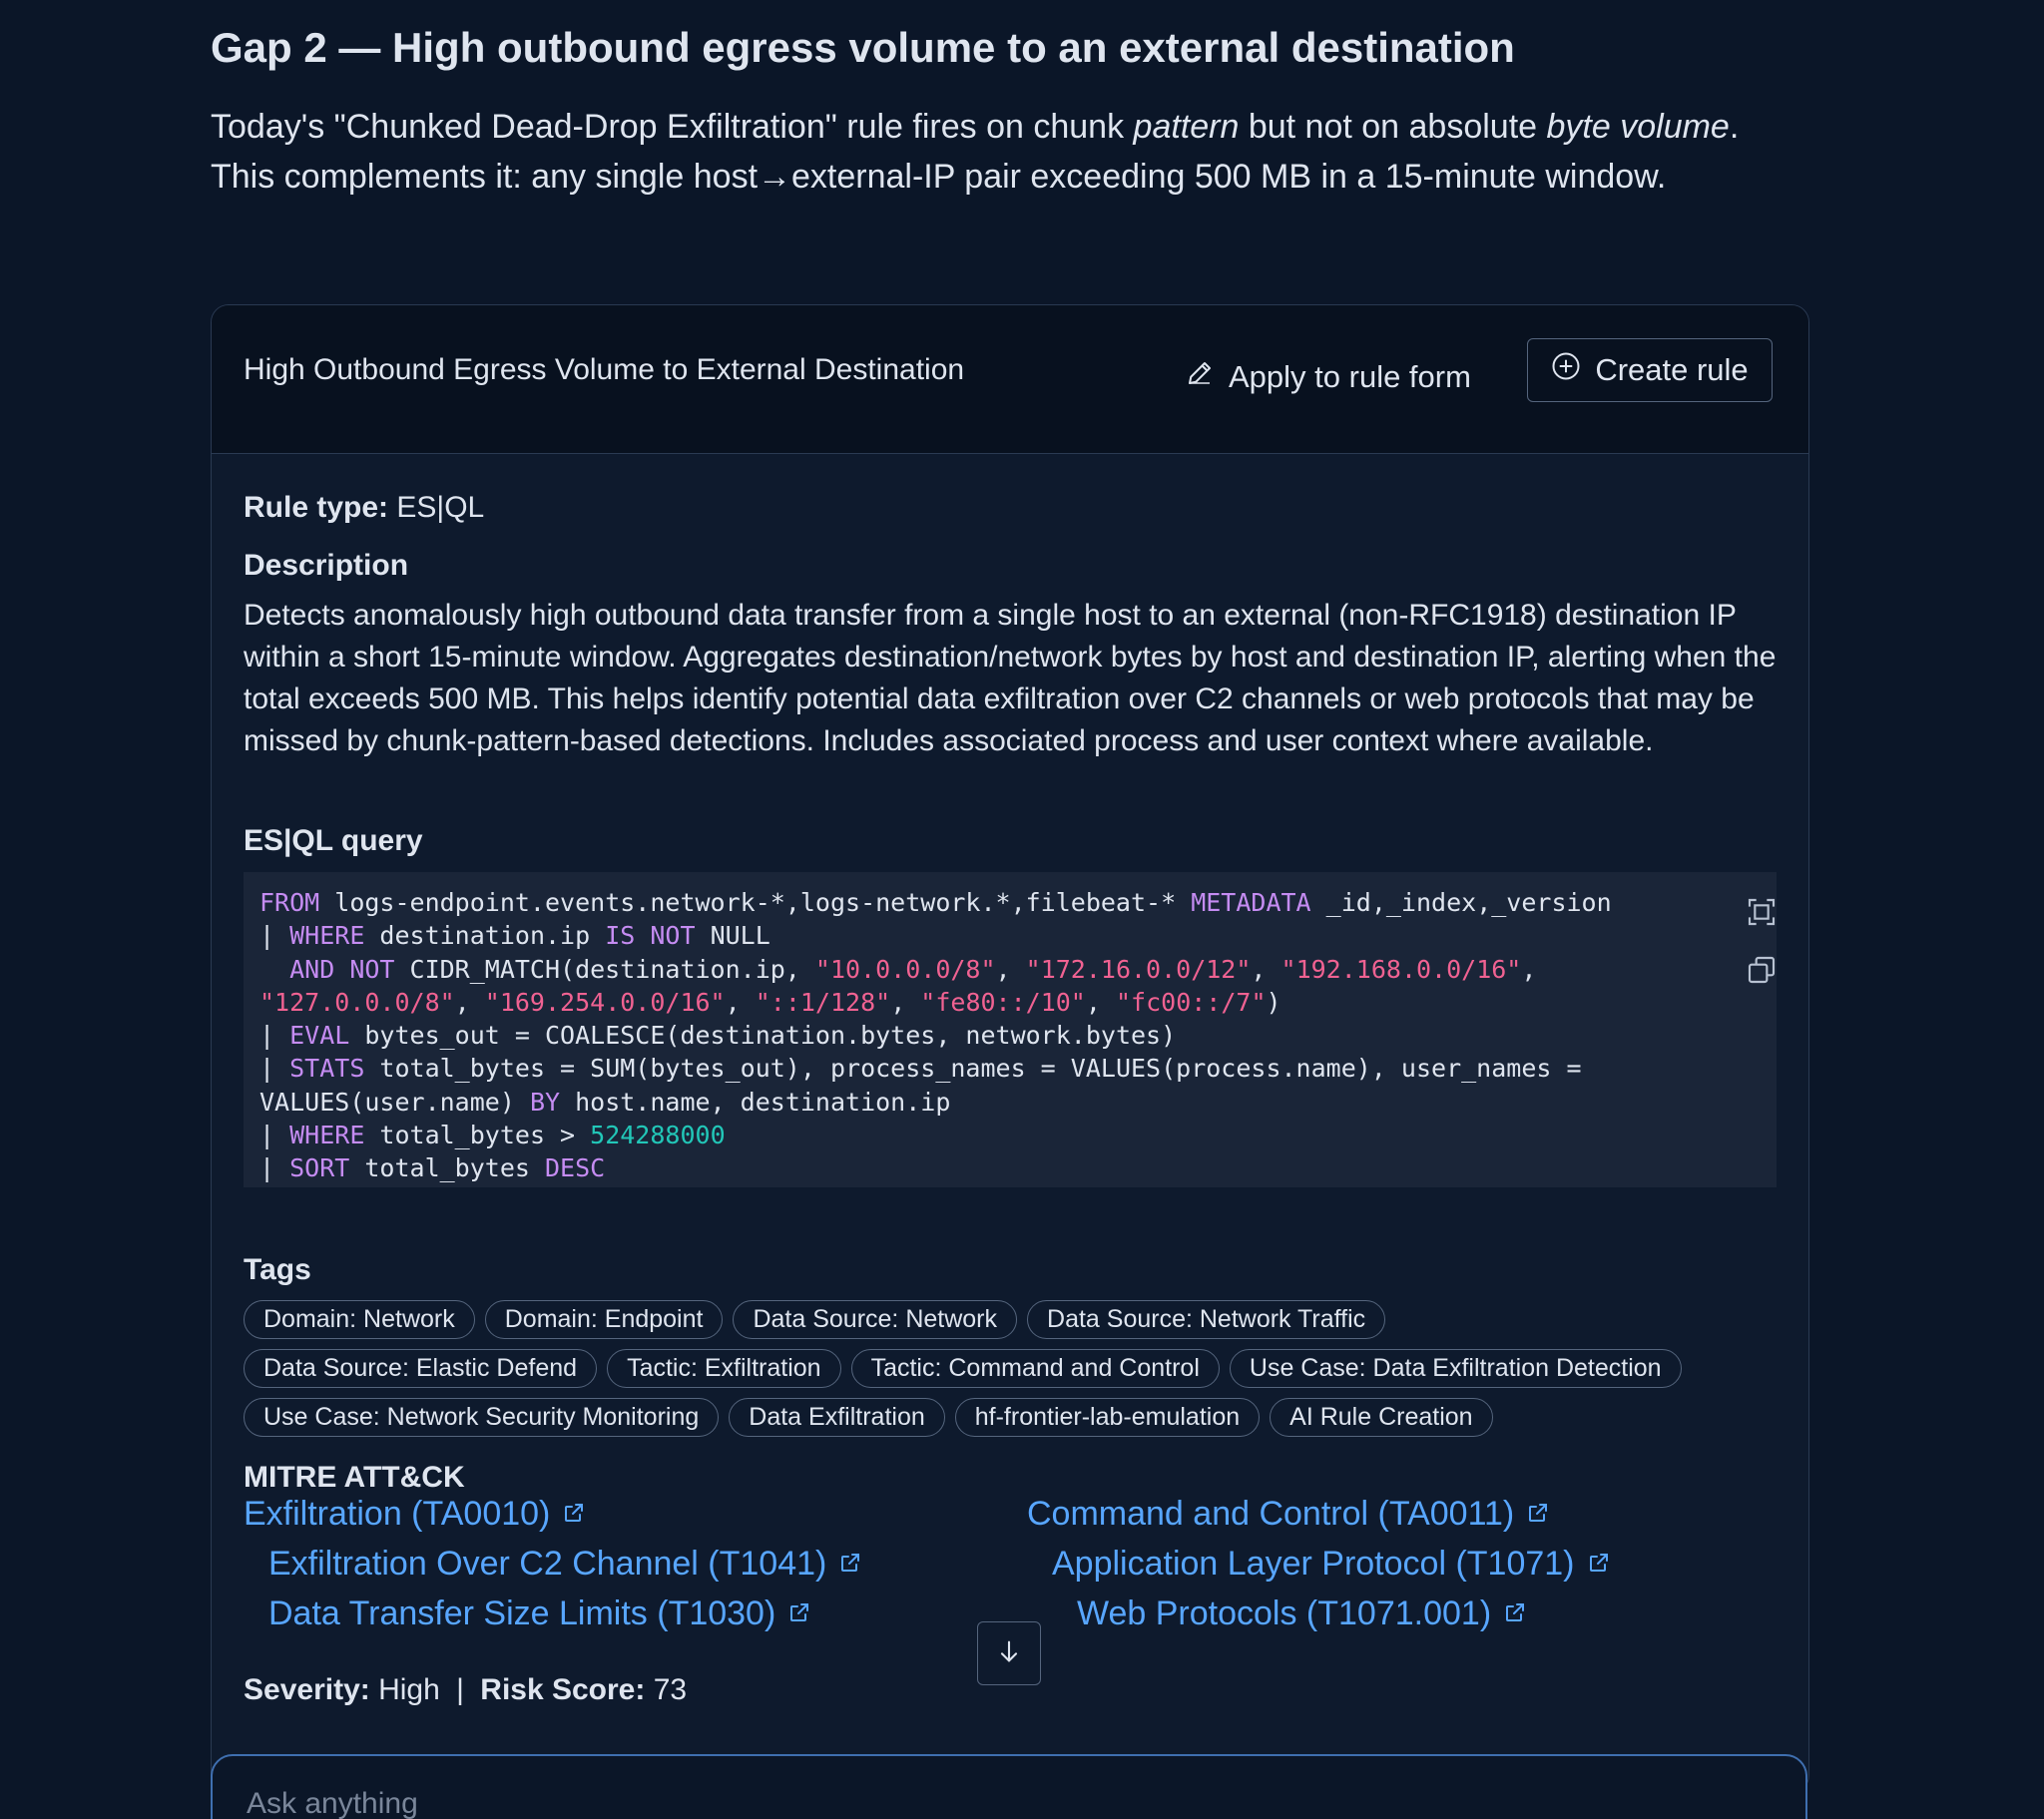  Describe the element at coordinates (482, 1417) in the screenshot. I see `tag-badge: Use Case: Network Security Monitoring` at that location.